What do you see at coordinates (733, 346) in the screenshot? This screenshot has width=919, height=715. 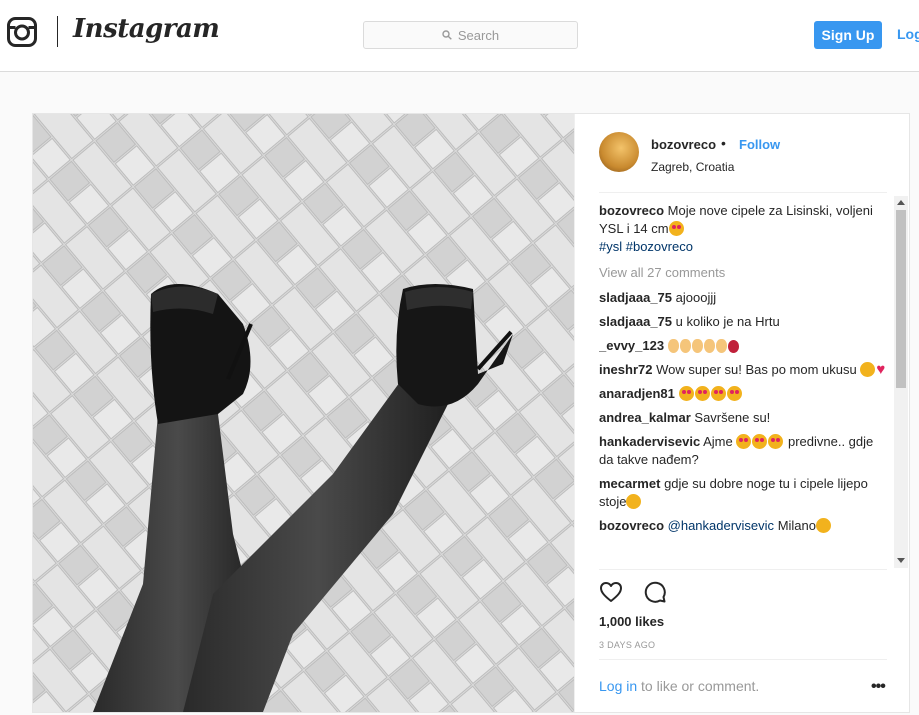 I see `rose-emoji-icon` at bounding box center [733, 346].